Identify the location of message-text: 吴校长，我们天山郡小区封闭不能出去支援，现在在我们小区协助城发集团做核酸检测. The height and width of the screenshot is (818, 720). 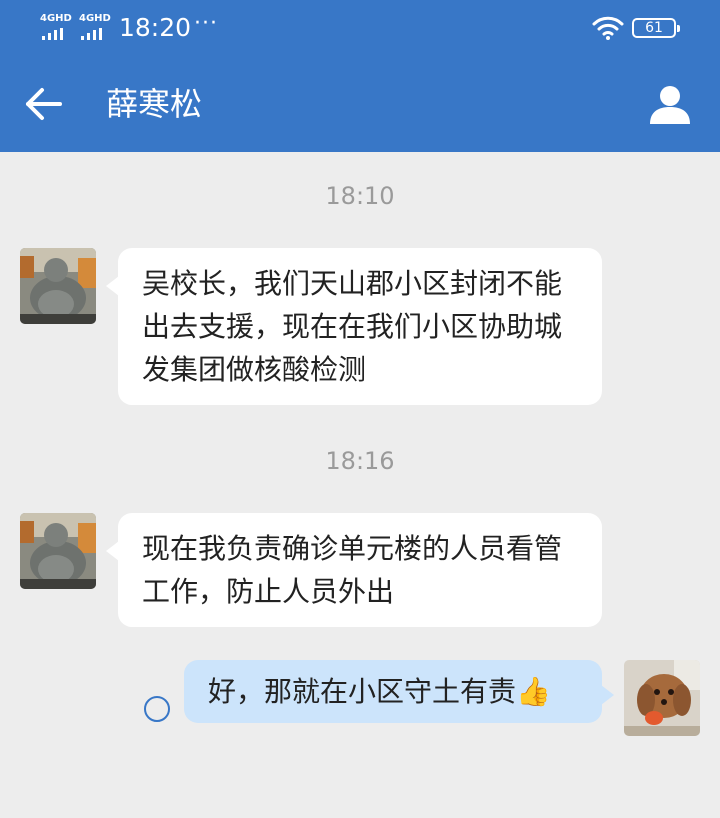
(352, 326).